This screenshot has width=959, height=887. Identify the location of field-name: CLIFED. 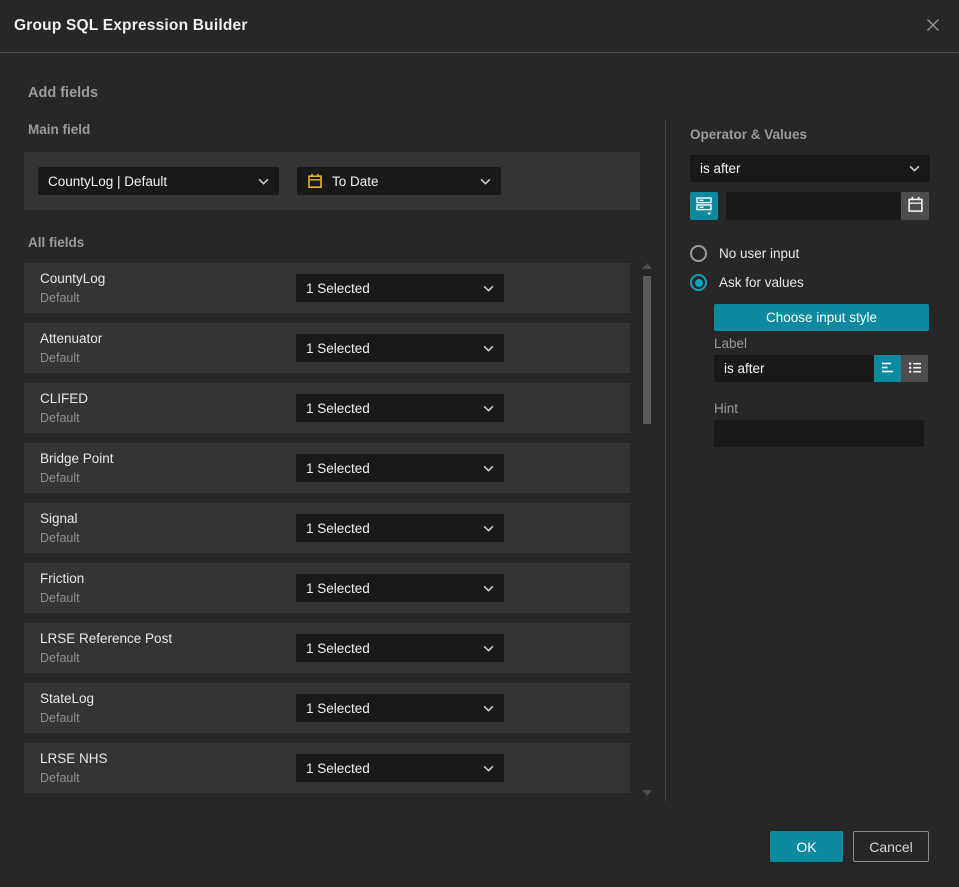
(64, 398).